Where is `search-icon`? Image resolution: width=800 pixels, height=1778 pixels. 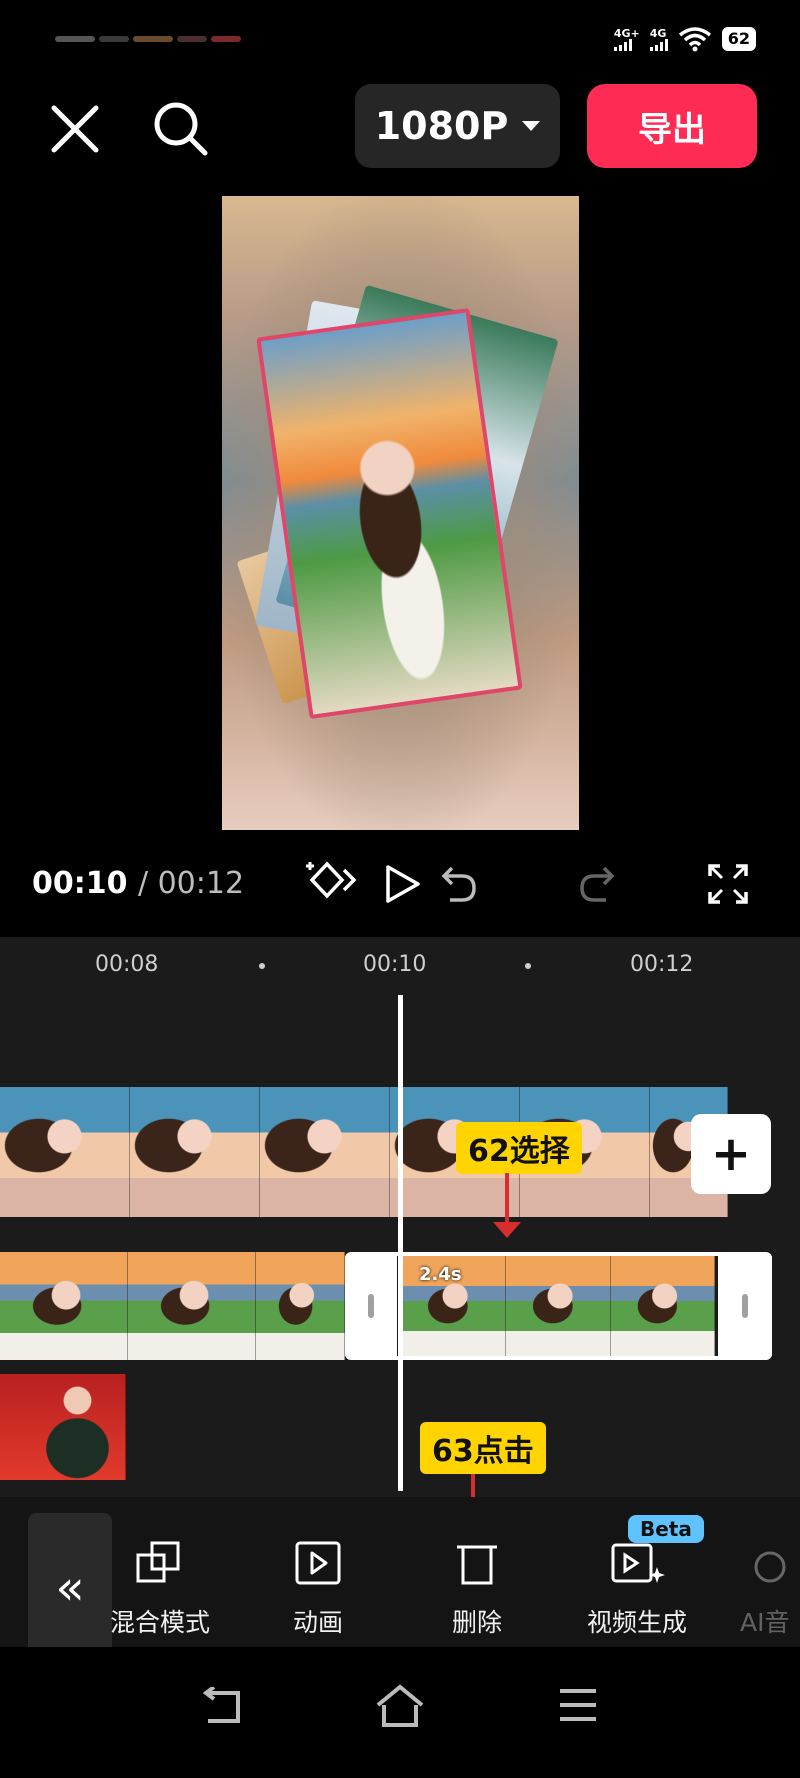 search-icon is located at coordinates (181, 129).